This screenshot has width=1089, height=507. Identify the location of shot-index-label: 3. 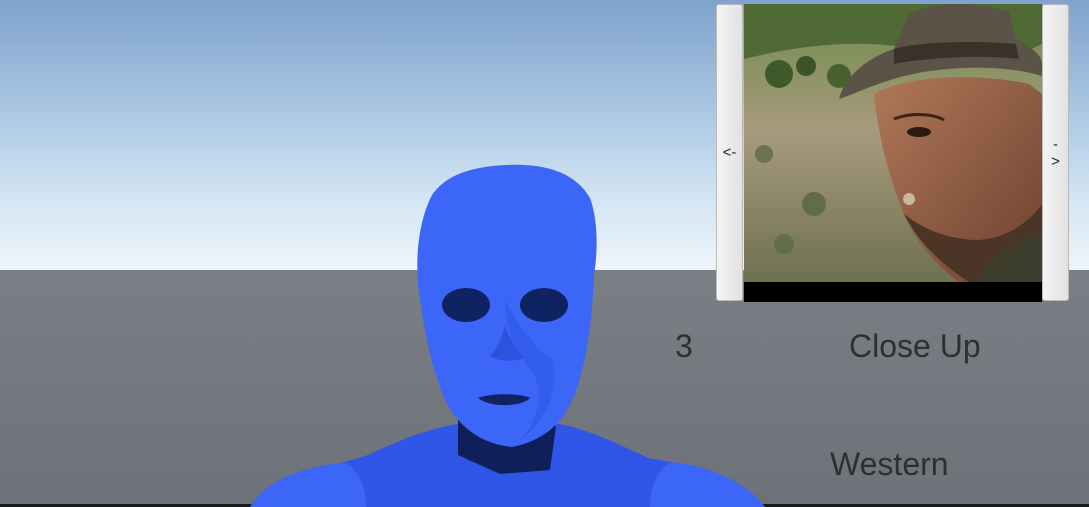
(684, 346).